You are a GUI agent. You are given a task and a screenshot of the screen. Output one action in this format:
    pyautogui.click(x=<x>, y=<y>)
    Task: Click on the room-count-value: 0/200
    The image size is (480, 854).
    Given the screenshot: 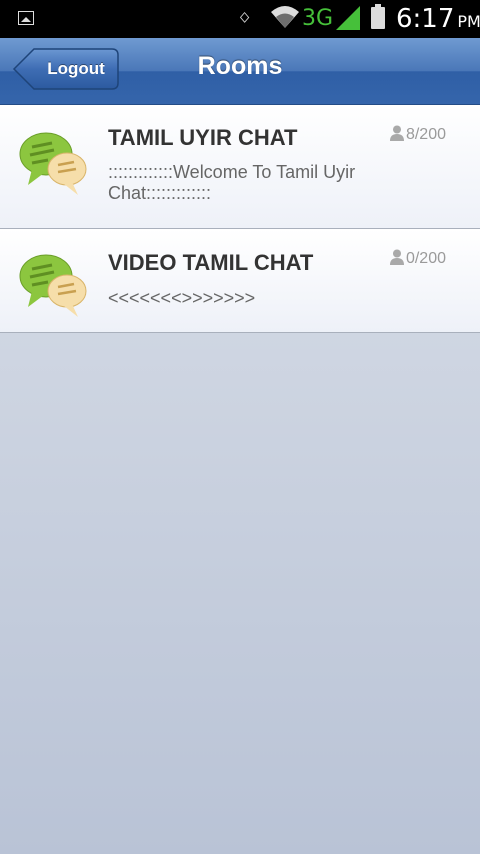 What is the action you would take?
    pyautogui.click(x=425, y=258)
    